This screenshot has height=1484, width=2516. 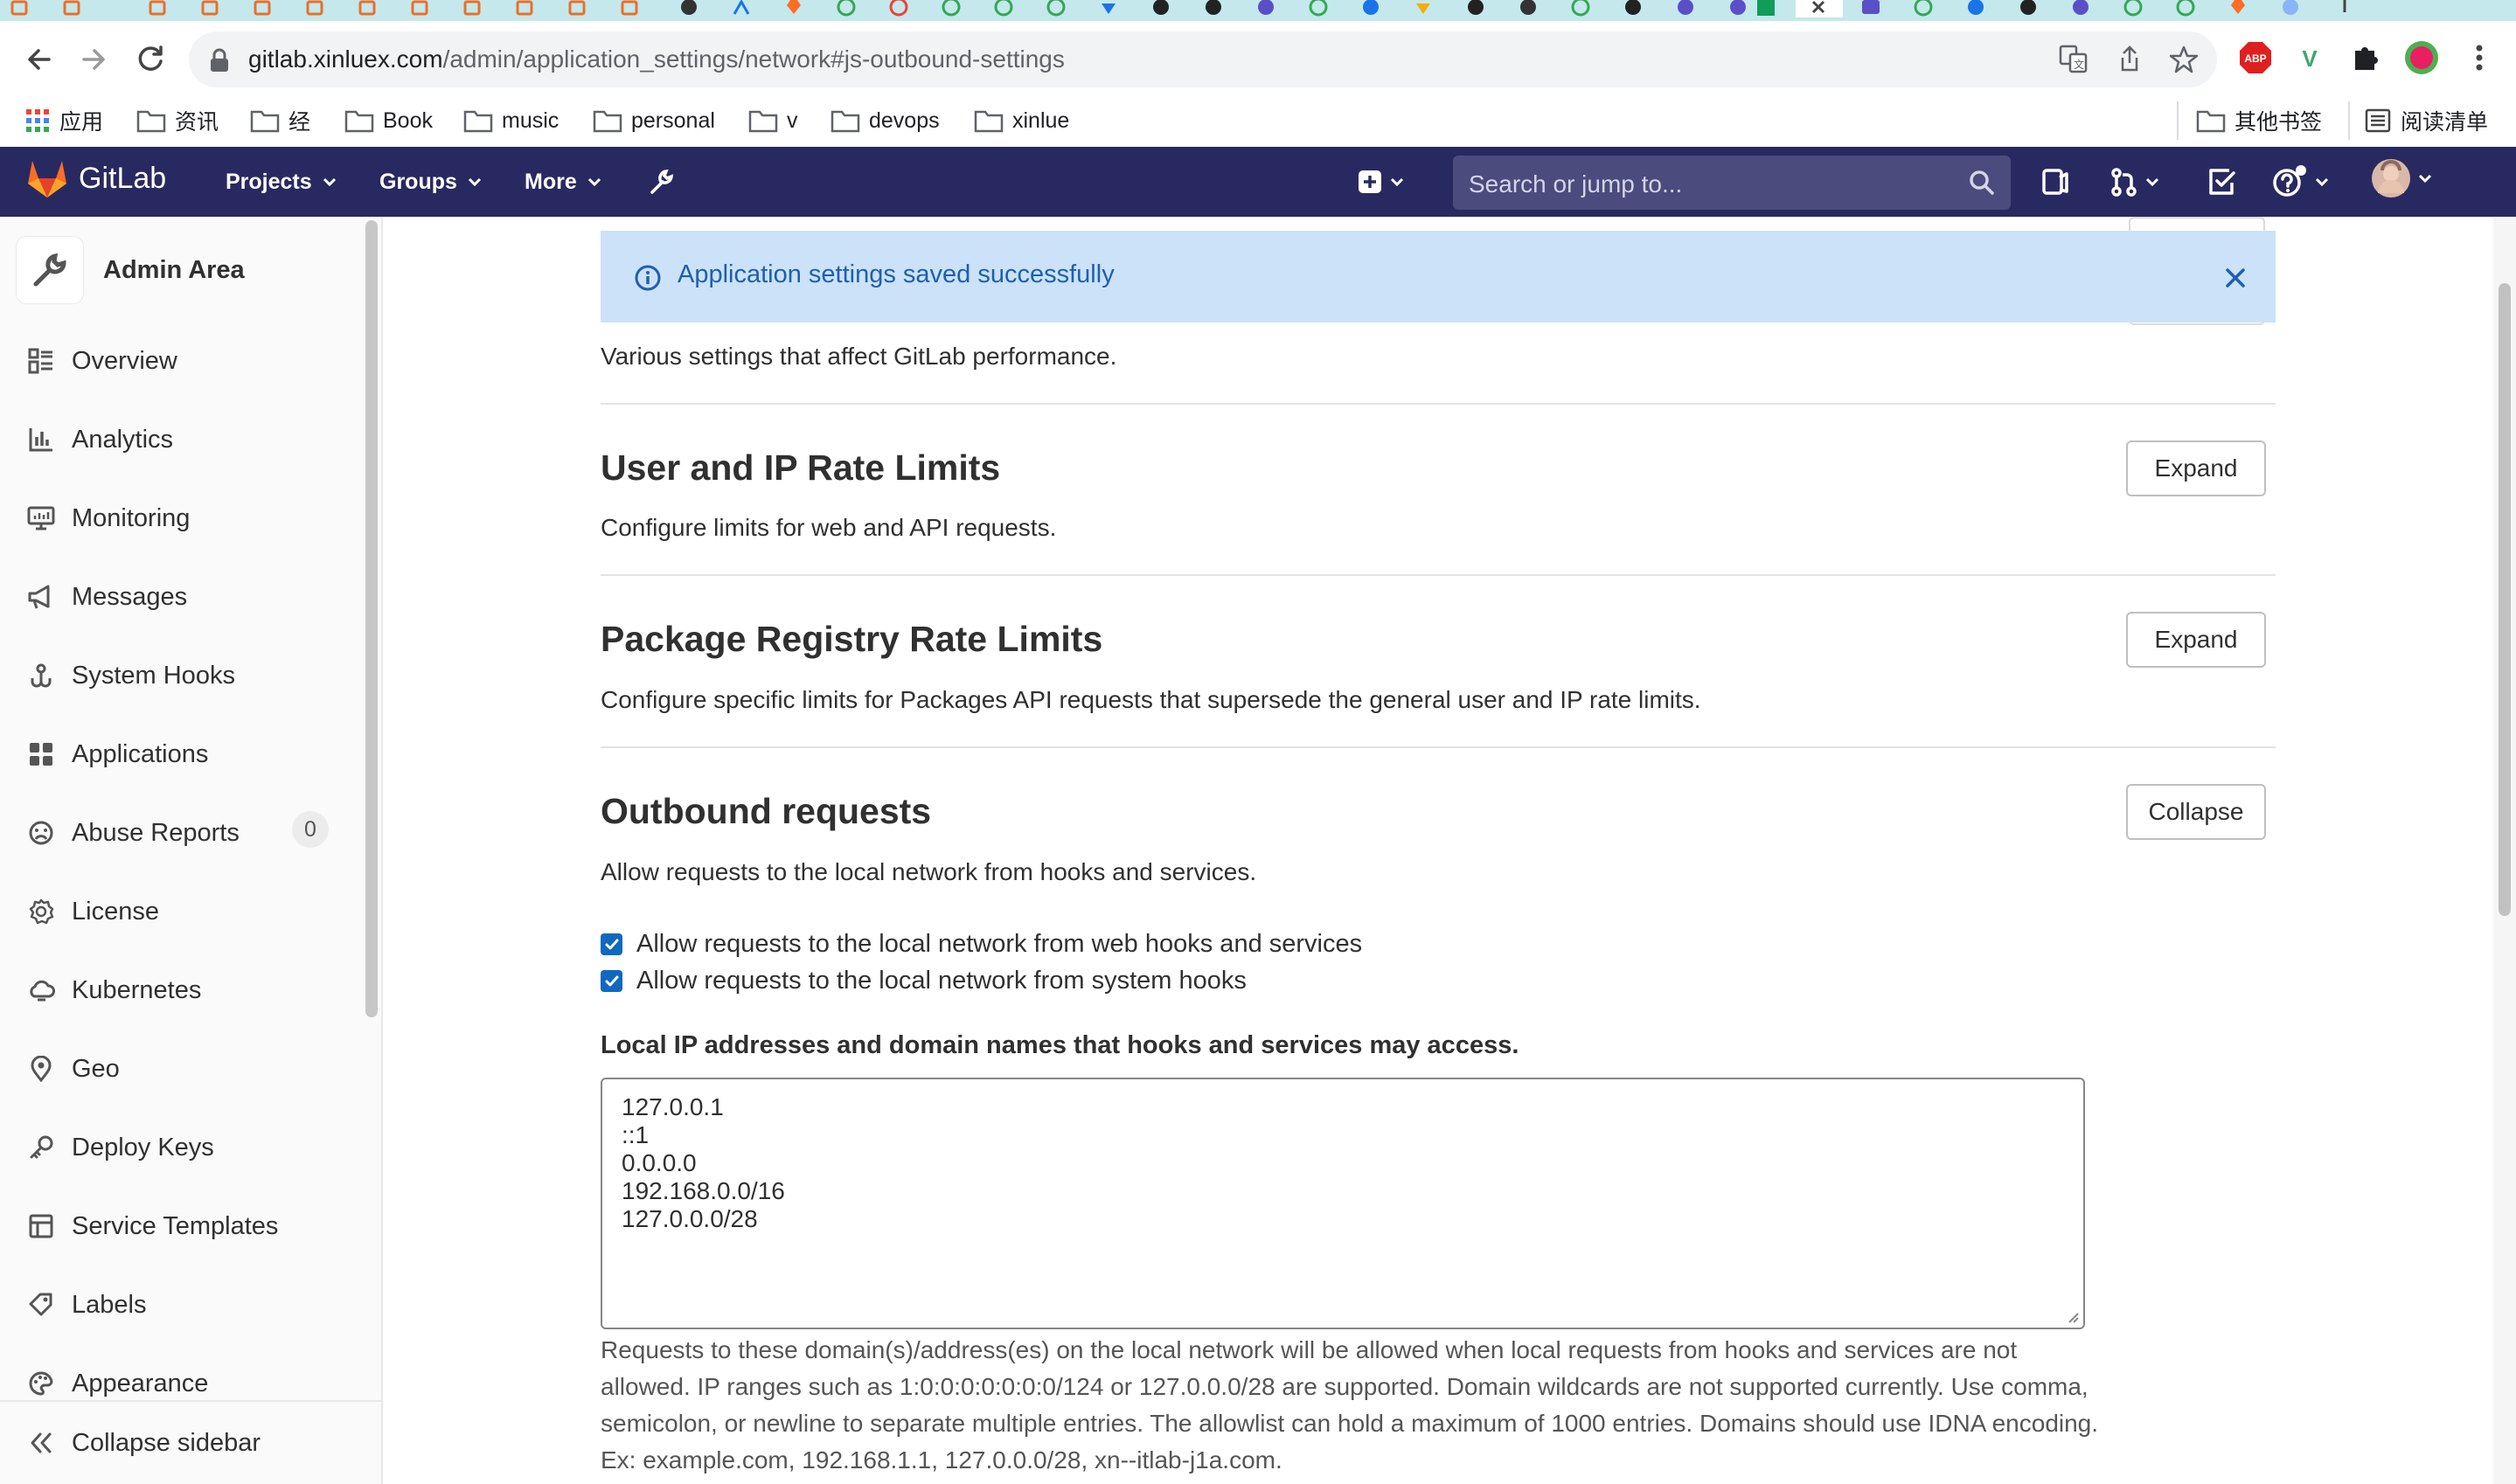 I want to click on translate-icon: 文, so click(x=2073, y=59).